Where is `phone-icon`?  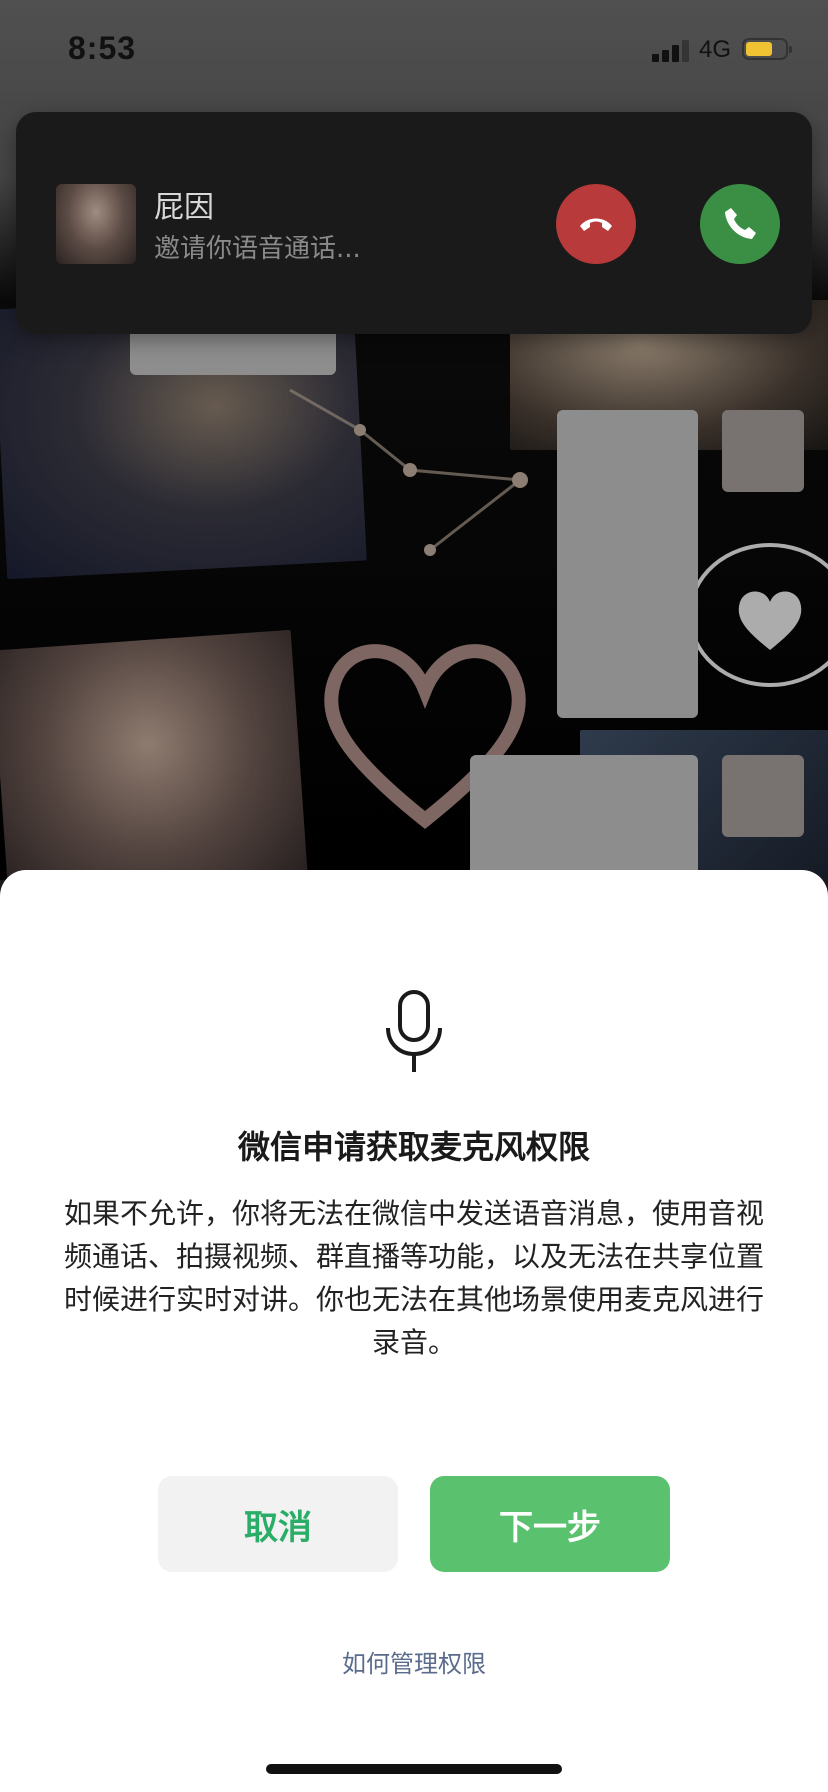 phone-icon is located at coordinates (740, 223).